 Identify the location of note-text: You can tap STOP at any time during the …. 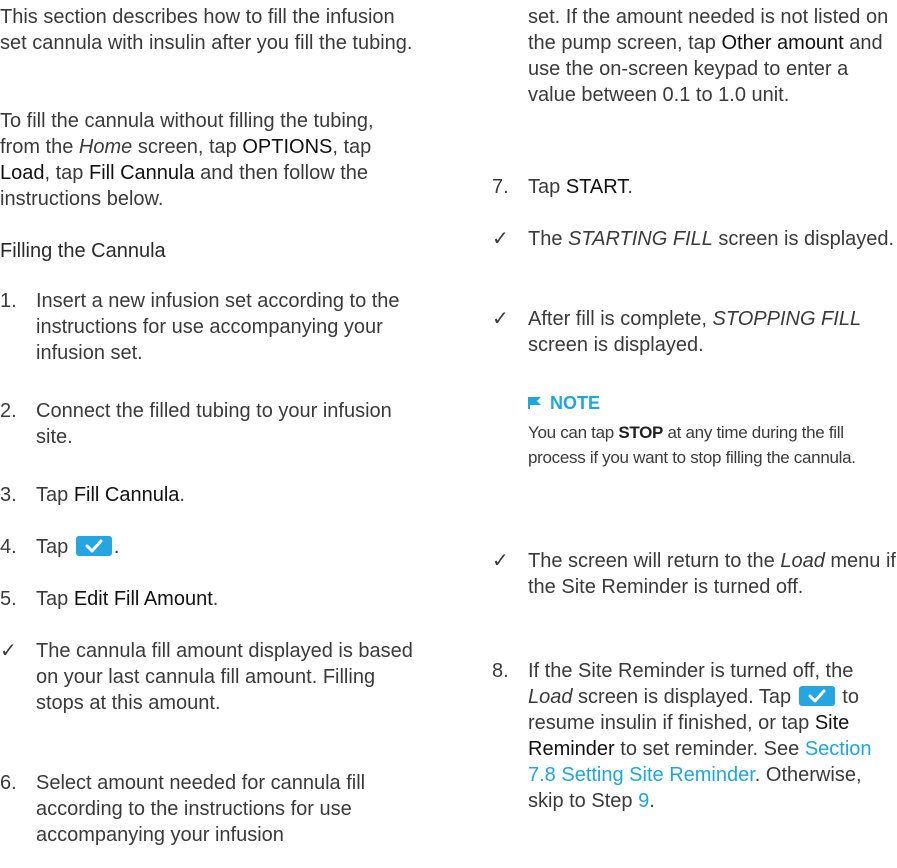
(692, 445).